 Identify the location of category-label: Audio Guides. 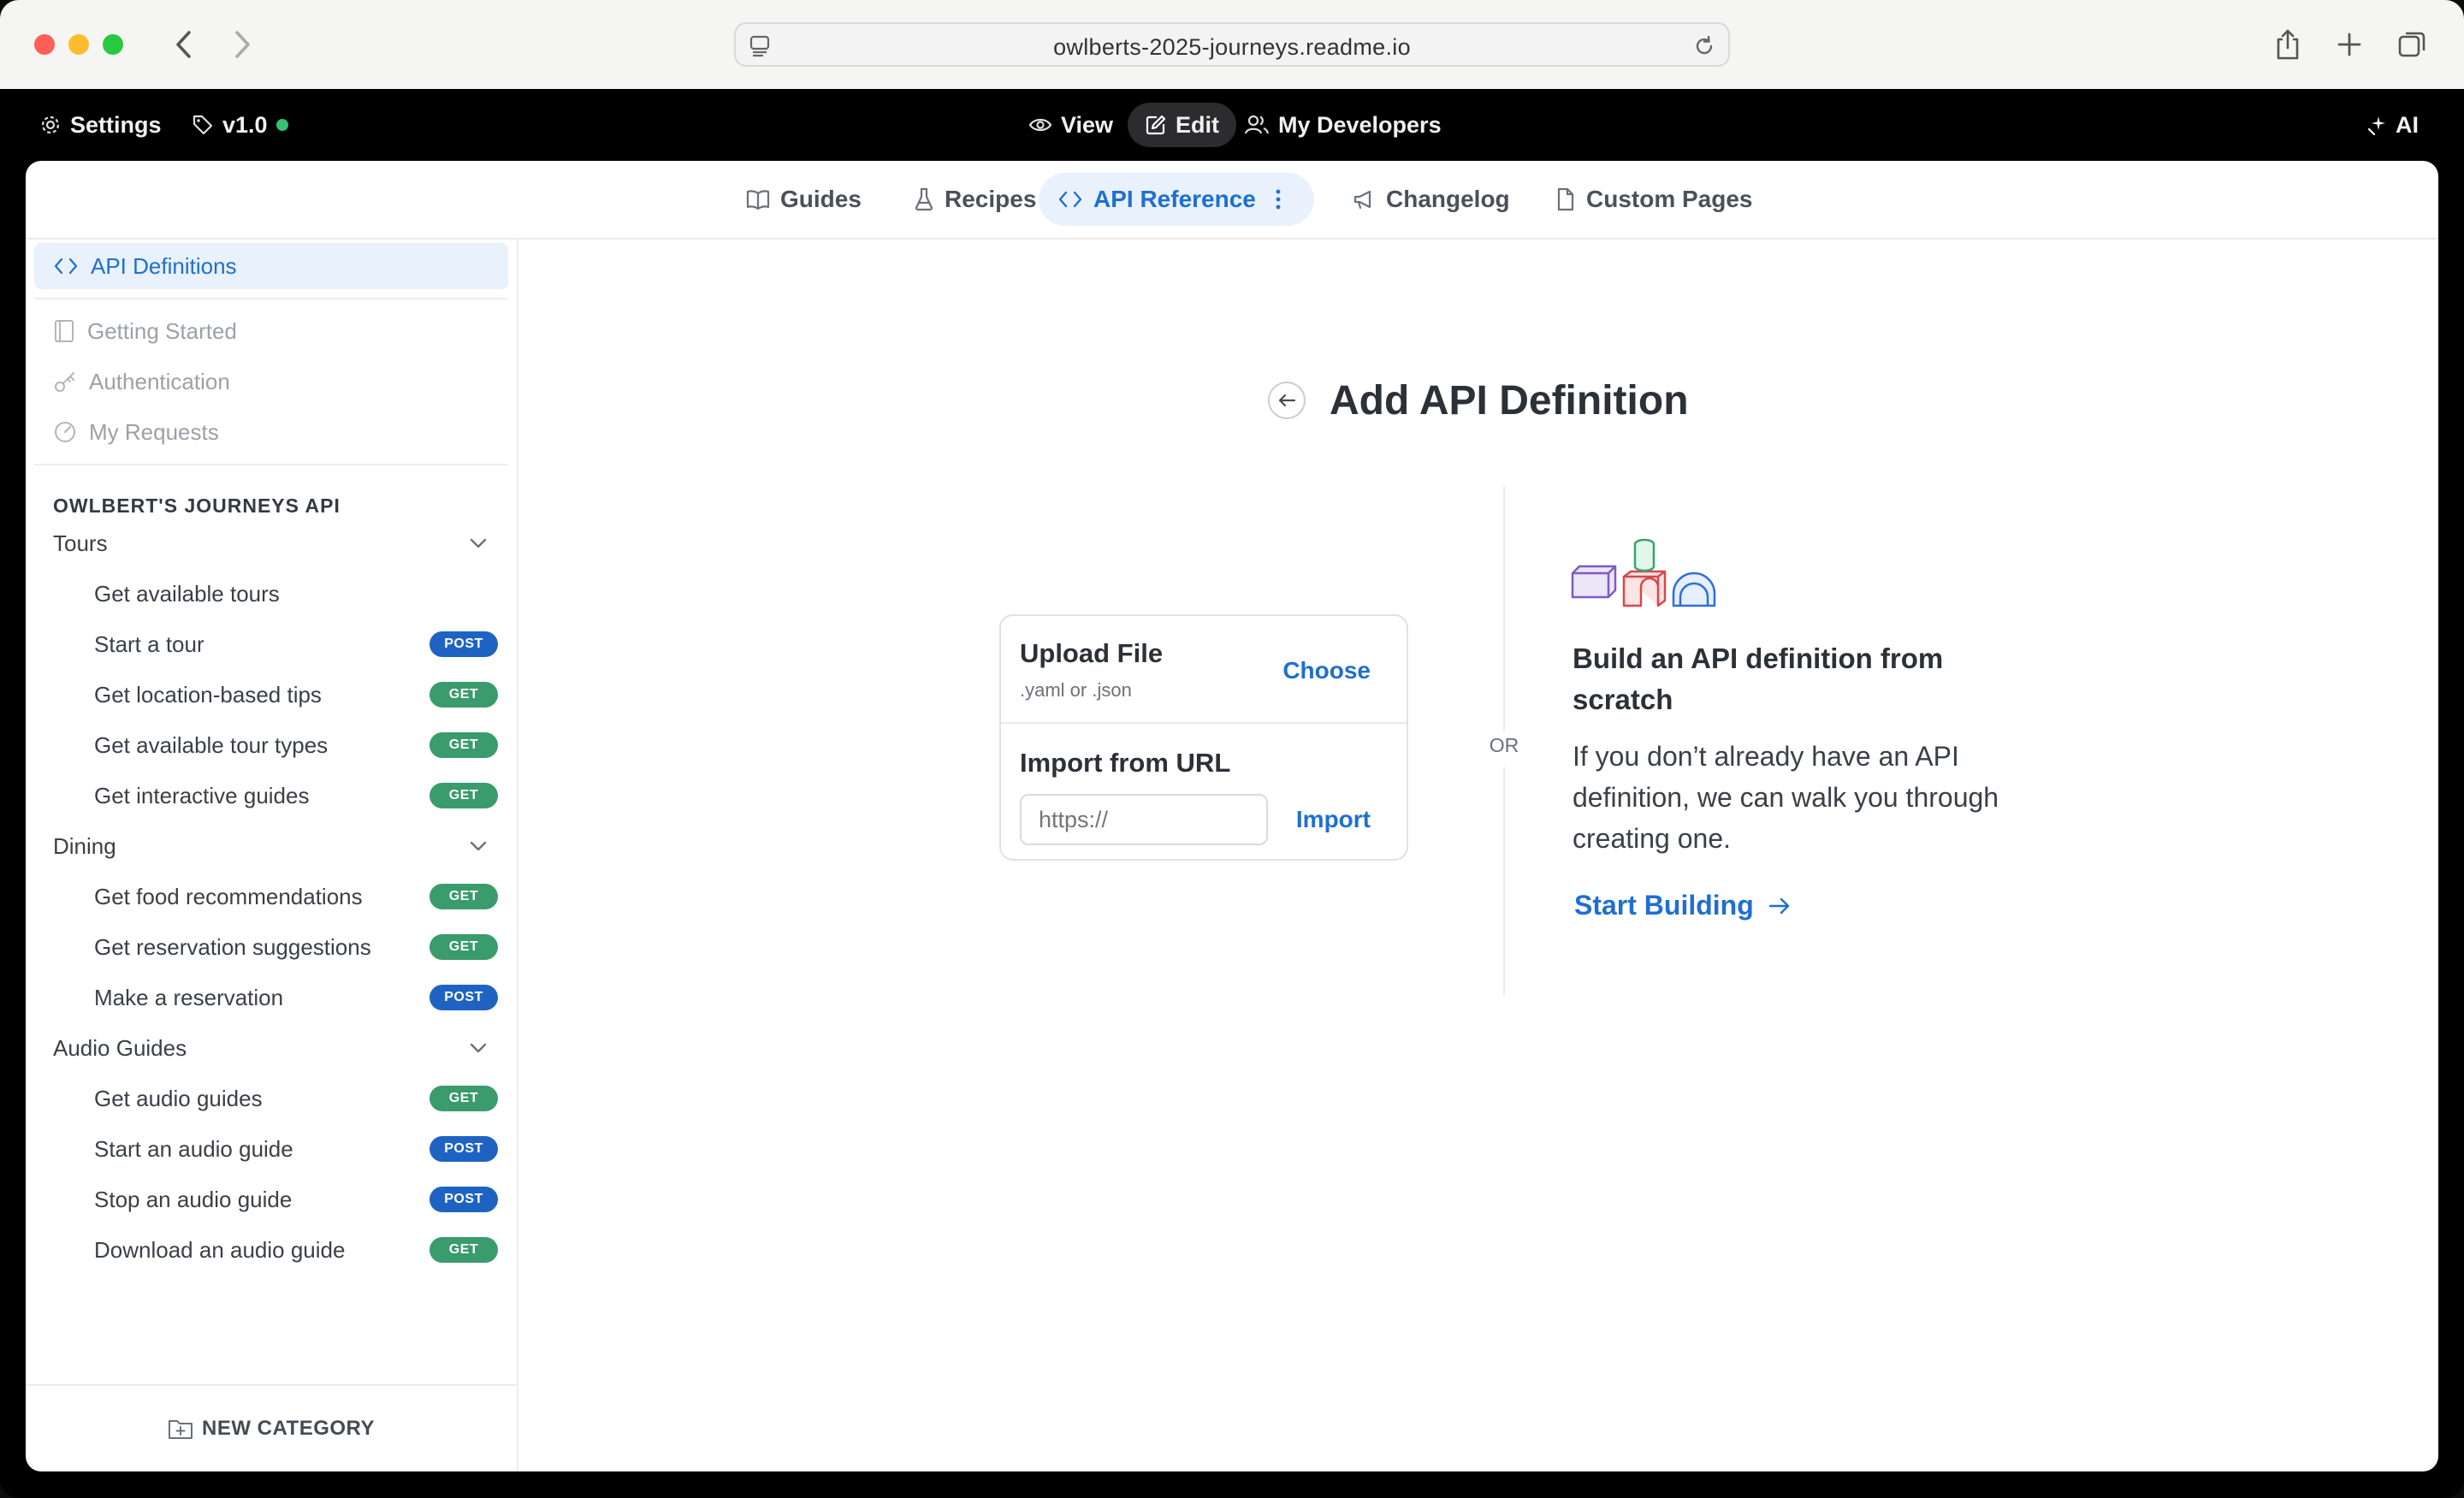
(120, 1047).